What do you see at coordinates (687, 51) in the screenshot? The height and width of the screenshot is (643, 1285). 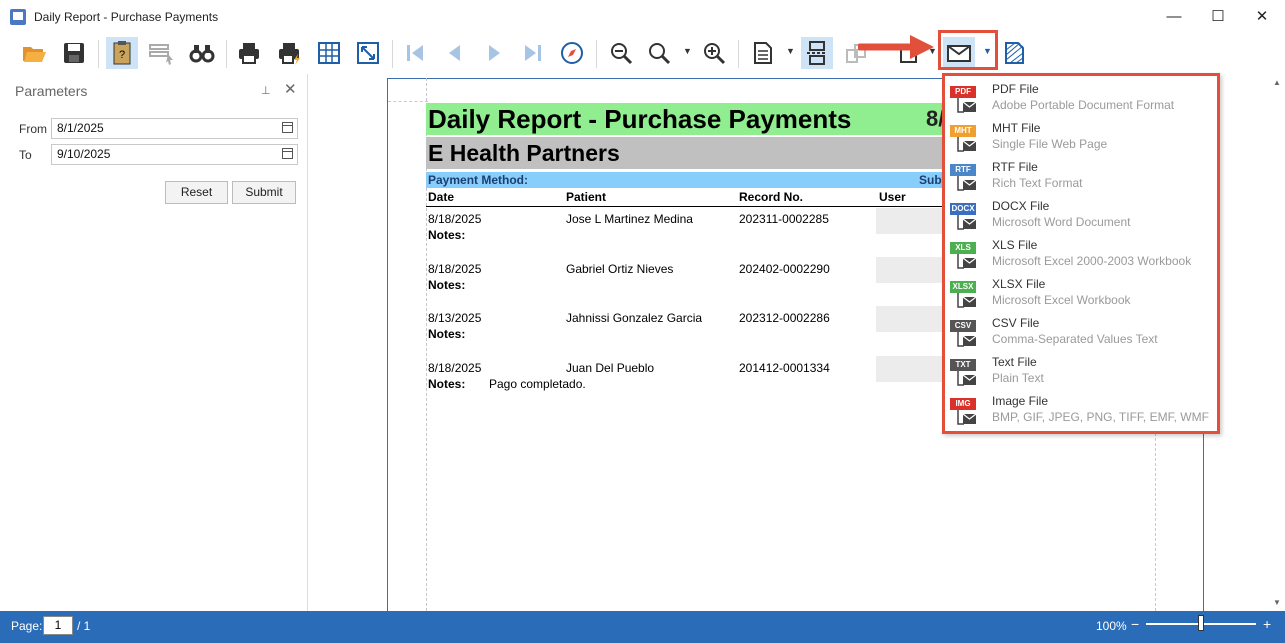 I see `zoom-dropdown-arrow-icon: ▼` at bounding box center [687, 51].